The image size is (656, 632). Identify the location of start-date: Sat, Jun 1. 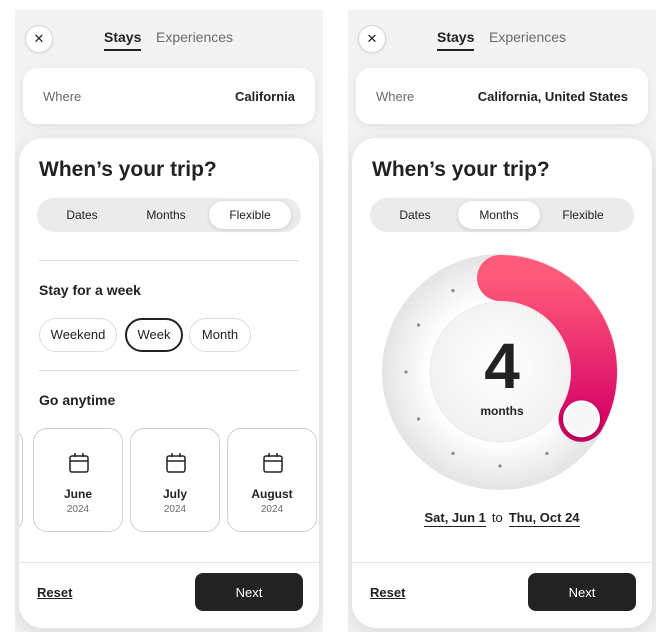
(455, 518).